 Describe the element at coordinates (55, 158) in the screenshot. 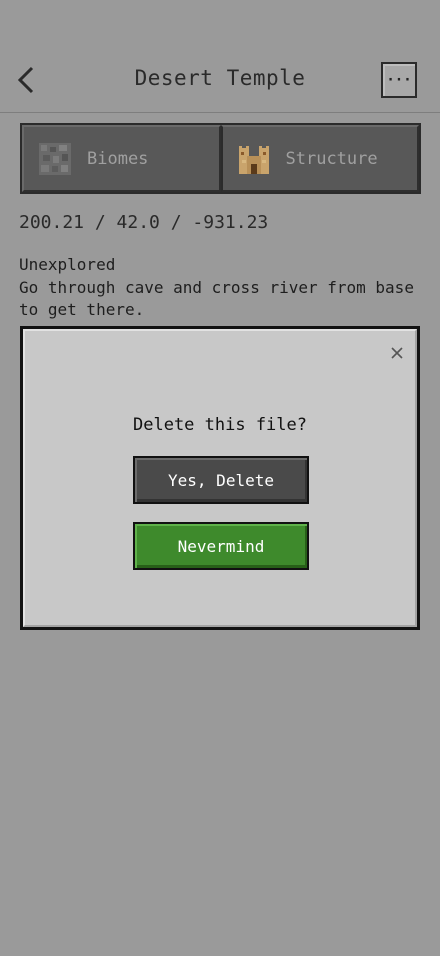

I see `biome-block-icon` at that location.